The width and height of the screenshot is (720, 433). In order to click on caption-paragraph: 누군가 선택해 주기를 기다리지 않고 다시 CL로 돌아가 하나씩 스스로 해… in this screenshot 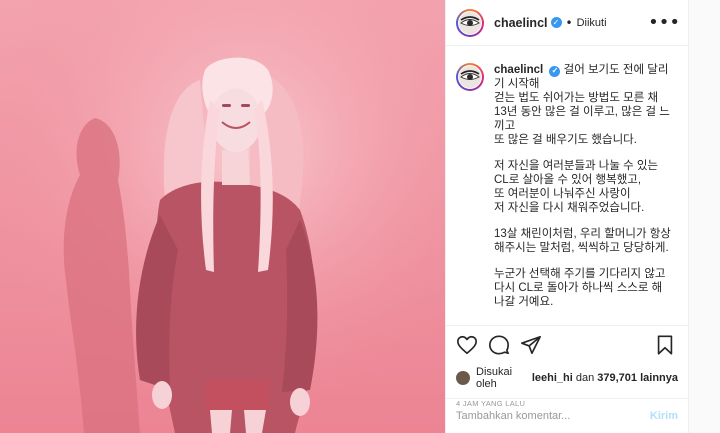, I will do `click(581, 288)`.